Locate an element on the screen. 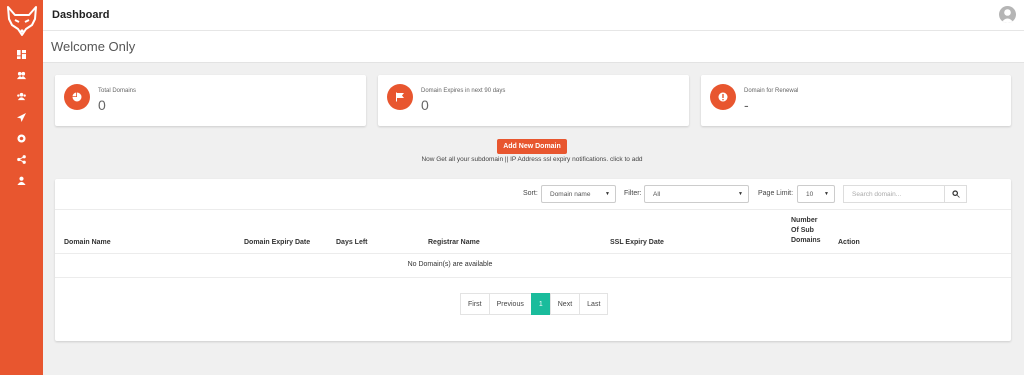 The height and width of the screenshot is (375, 1024). page-previous: Previous is located at coordinates (510, 304).